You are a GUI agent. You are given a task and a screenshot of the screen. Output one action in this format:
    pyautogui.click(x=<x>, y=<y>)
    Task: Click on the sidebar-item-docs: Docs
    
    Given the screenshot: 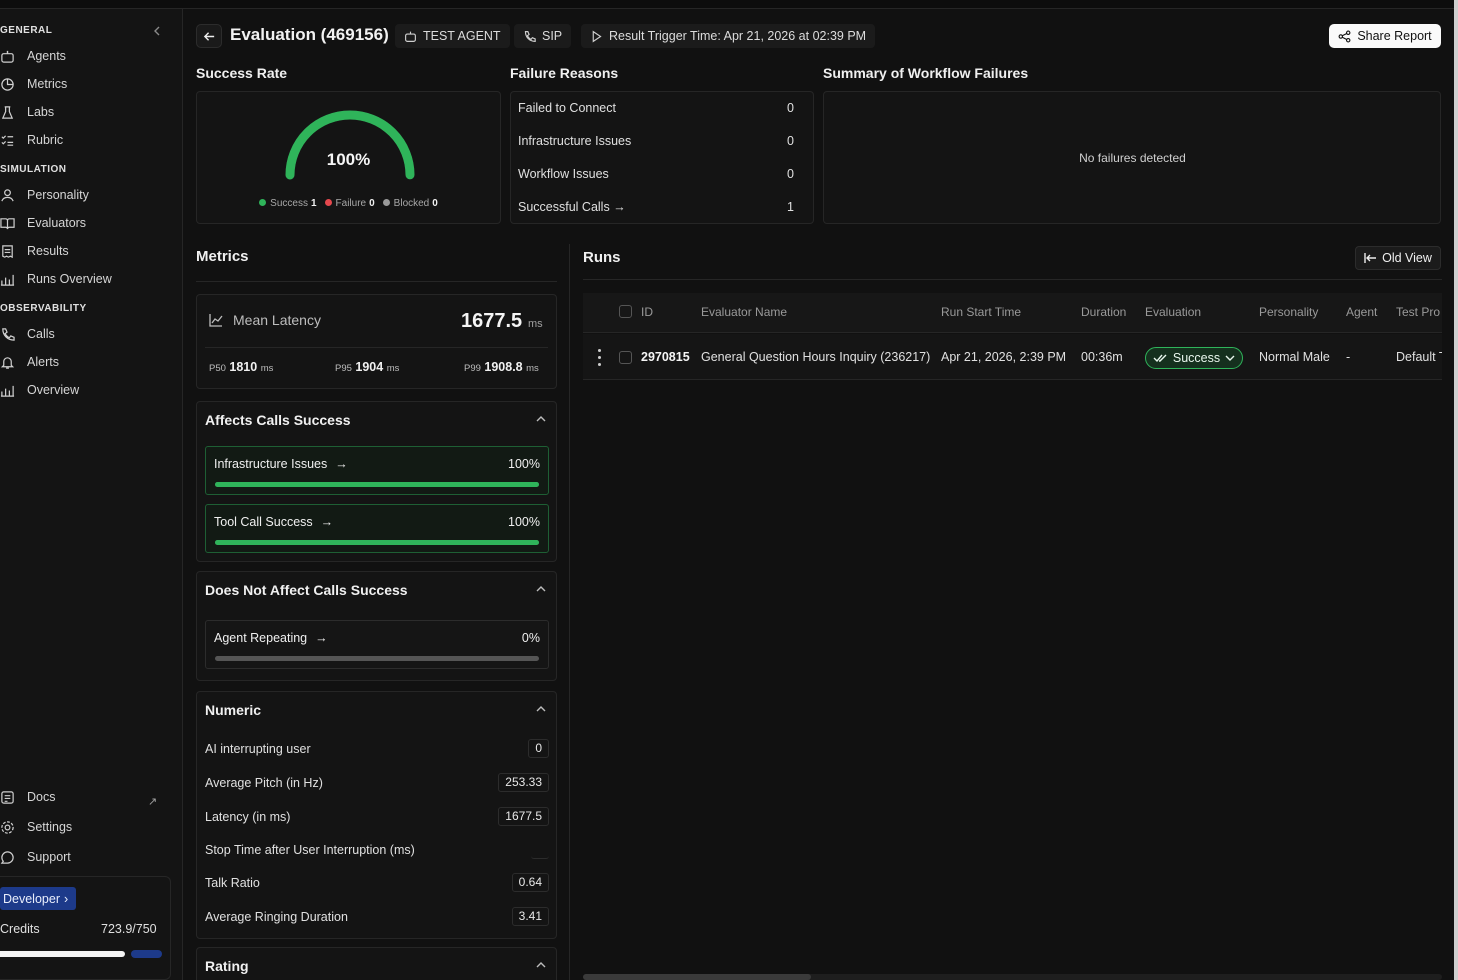 What is the action you would take?
    pyautogui.click(x=27, y=797)
    